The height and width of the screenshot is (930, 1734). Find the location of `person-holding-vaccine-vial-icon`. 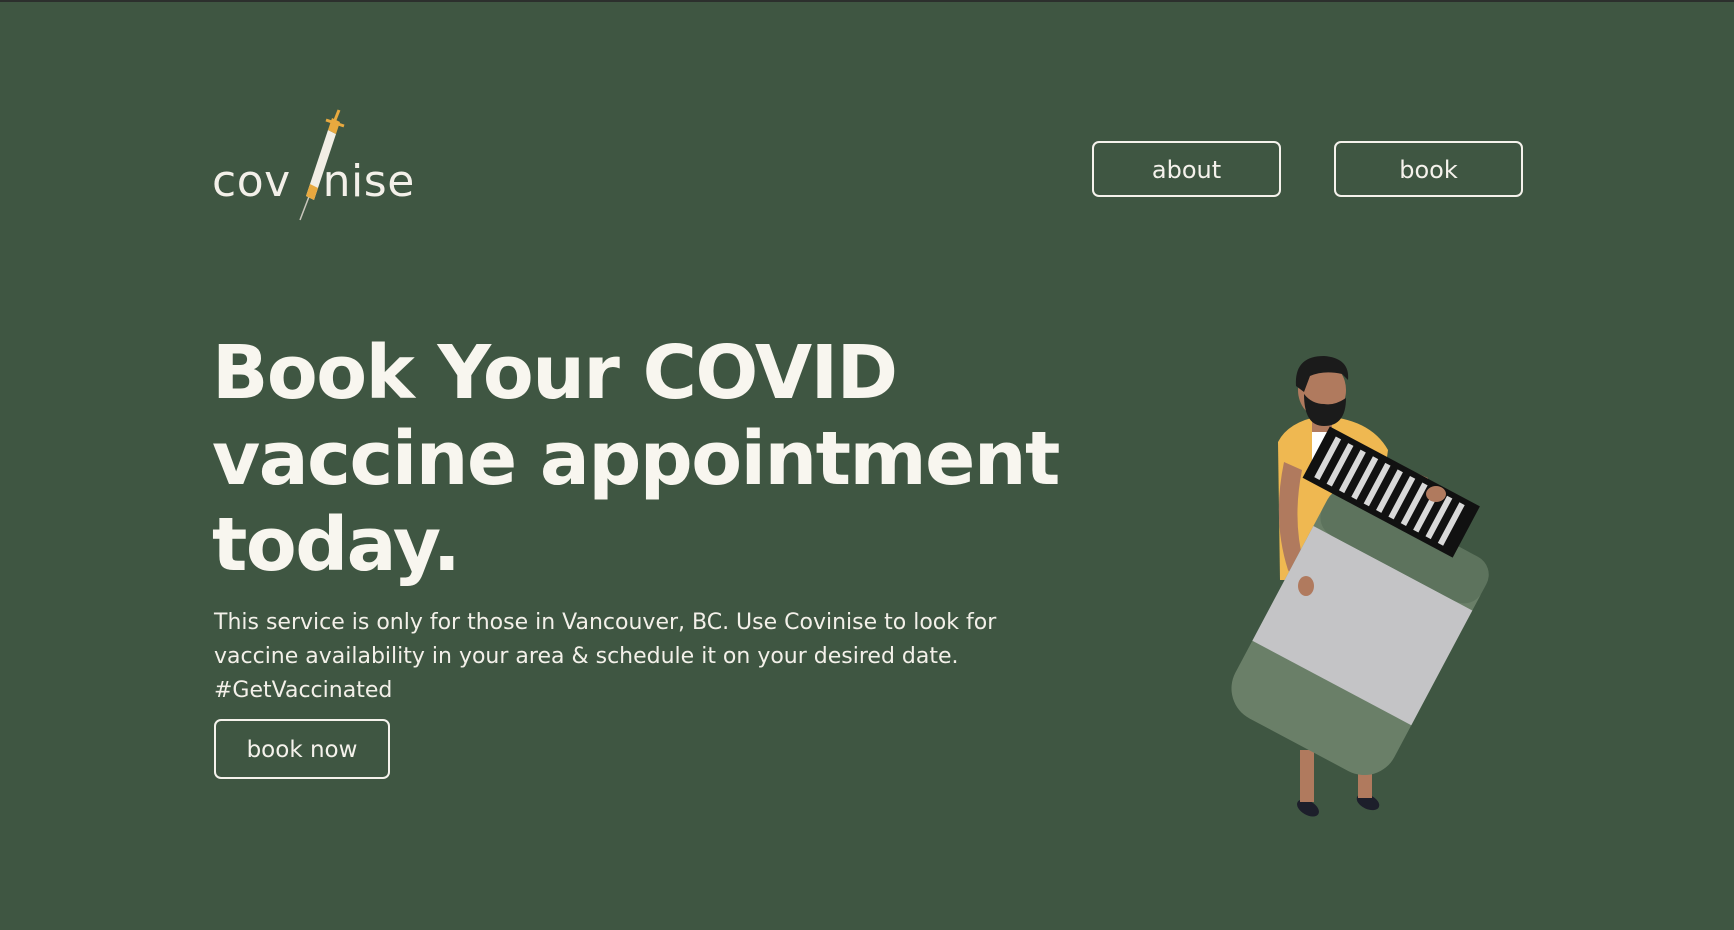

person-holding-vaccine-vial-icon is located at coordinates (1360, 586).